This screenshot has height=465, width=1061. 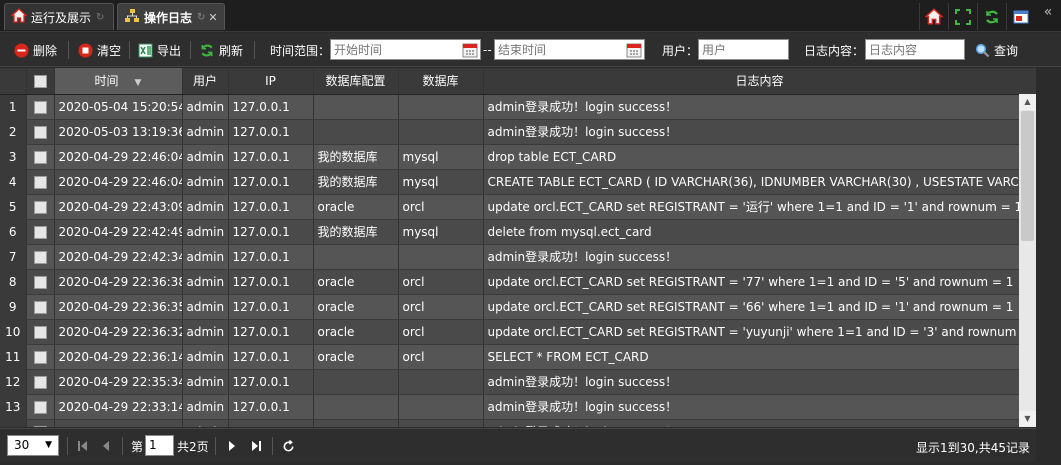 I want to click on row-number: 14, so click(x=13, y=423).